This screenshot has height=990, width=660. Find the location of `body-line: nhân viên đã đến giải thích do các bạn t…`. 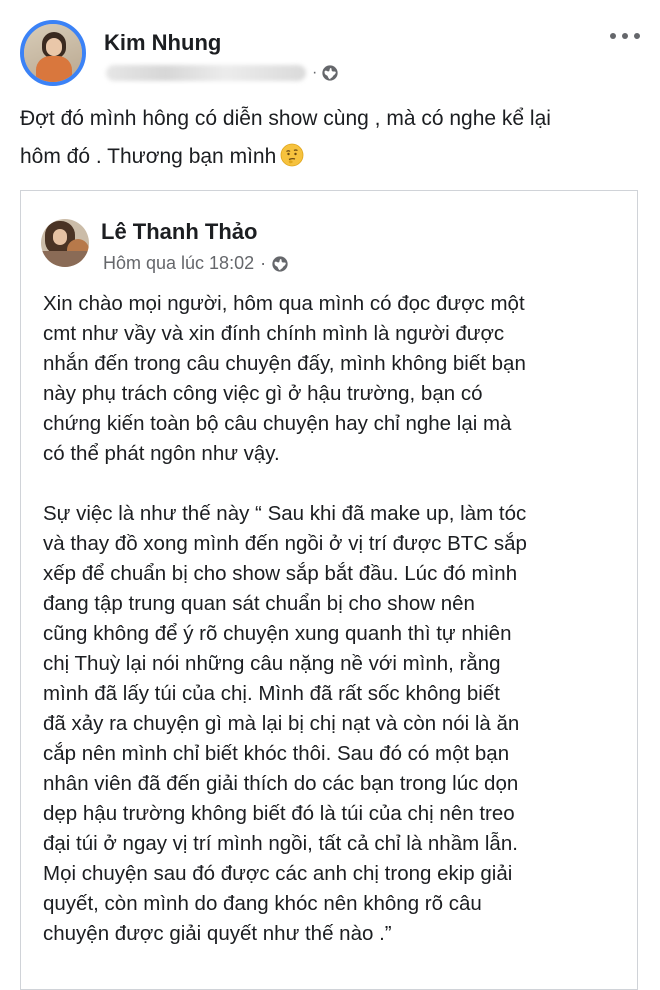

body-line: nhân viên đã đến giải thích do các bạn t… is located at coordinates (281, 783).